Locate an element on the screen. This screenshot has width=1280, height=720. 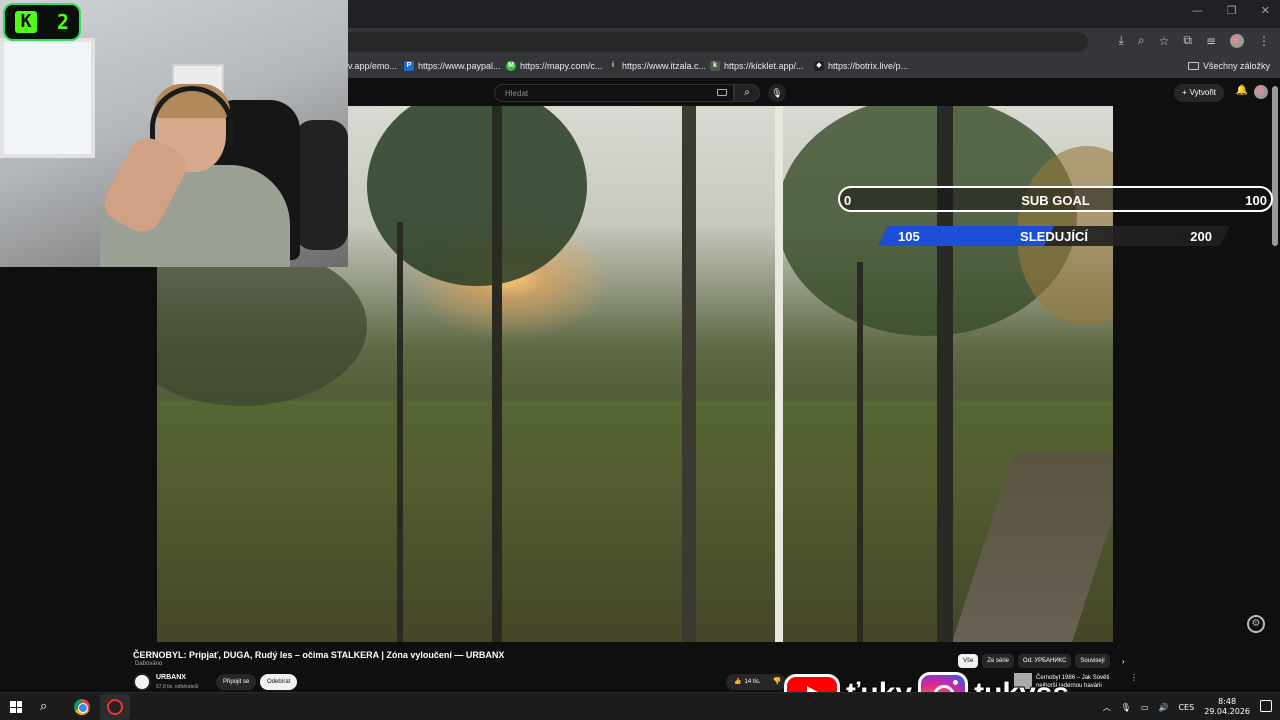
sub-goal-max: 100 is located at coordinates (1256, 200).